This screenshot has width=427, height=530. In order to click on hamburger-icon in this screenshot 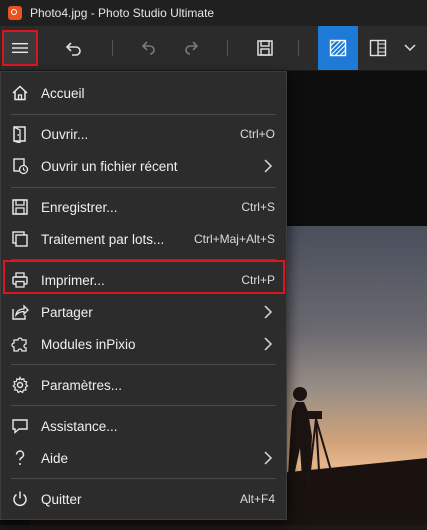, I will do `click(20, 48)`.